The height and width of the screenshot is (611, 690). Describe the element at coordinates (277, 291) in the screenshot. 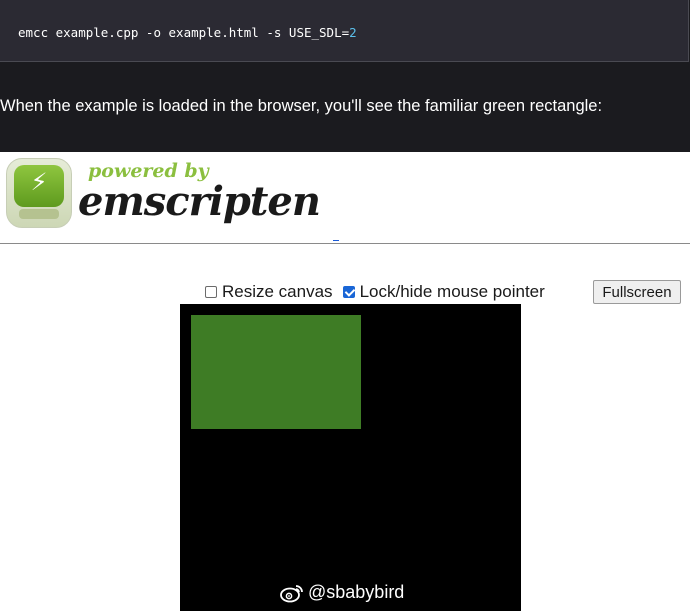

I see `resize-canvas-label: Resize canvas` at that location.